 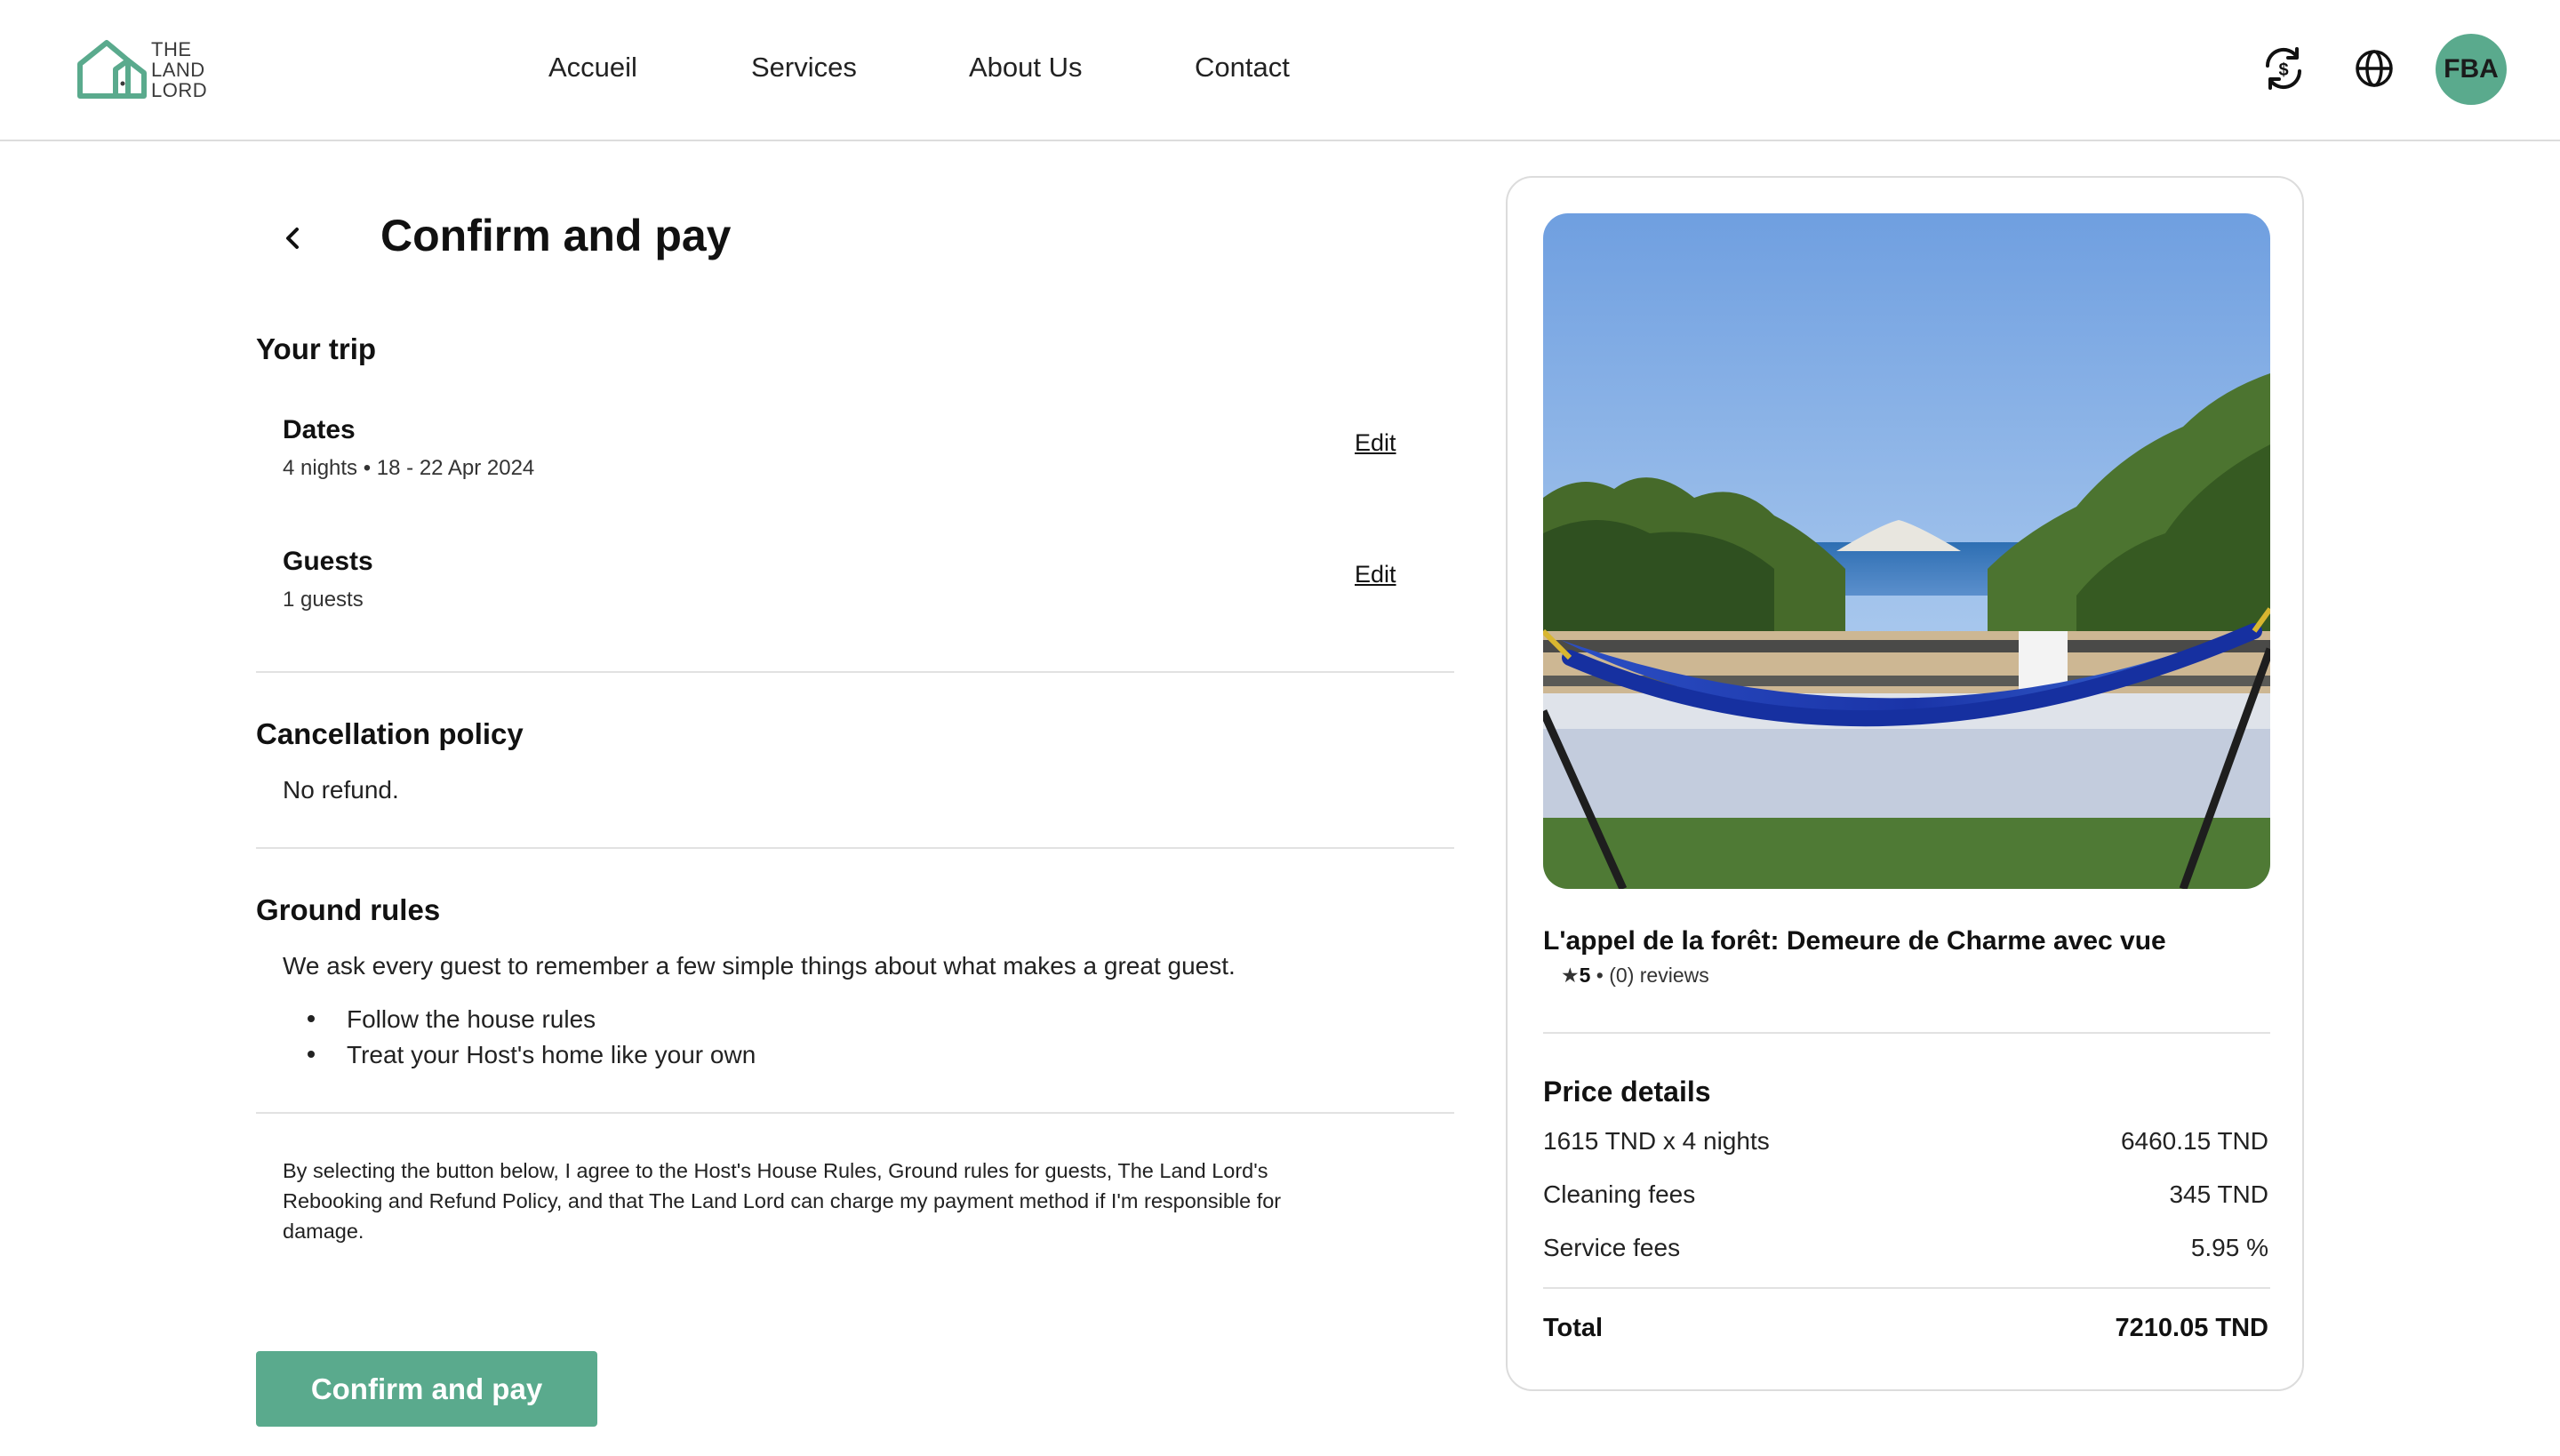 What do you see at coordinates (2192, 1328) in the screenshot?
I see `total-value: 7210.05 TND` at bounding box center [2192, 1328].